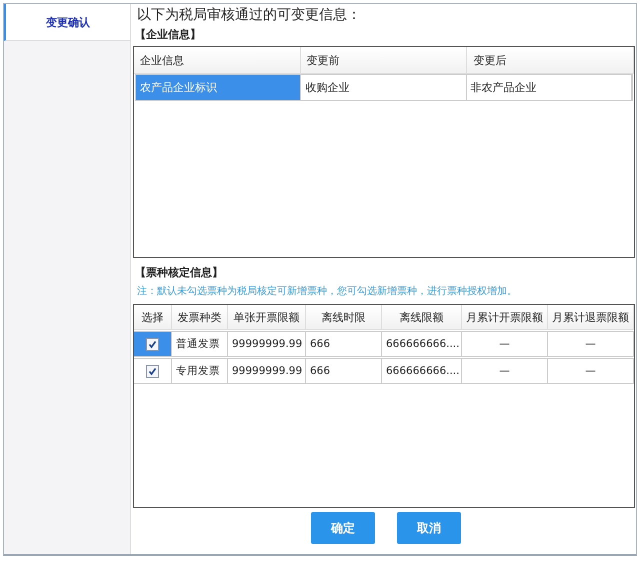 This screenshot has height=565, width=640. I want to click on select-cell, so click(153, 344).